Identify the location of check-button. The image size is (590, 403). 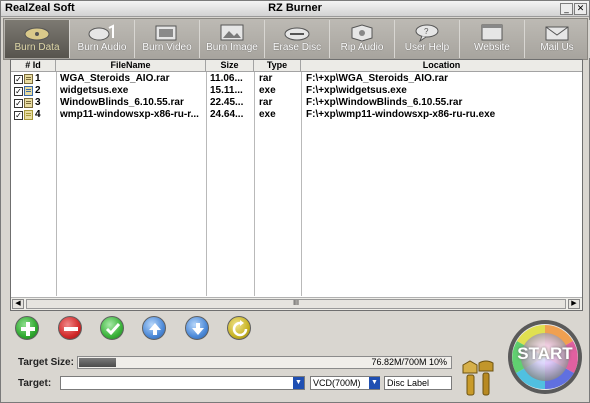
(112, 328).